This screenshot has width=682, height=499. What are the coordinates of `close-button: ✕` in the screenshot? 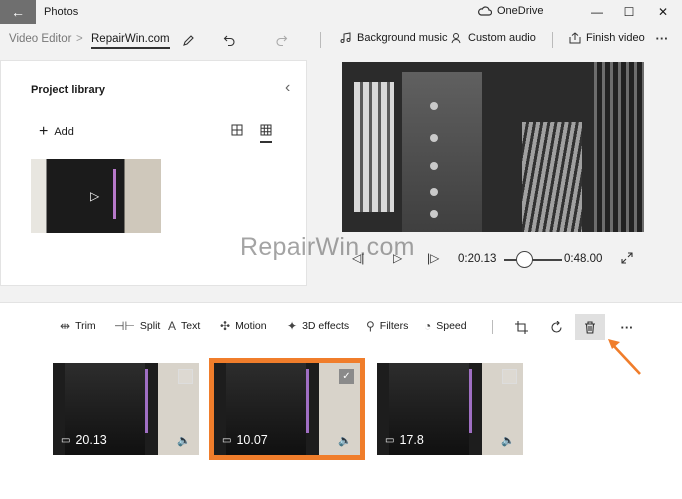 It's located at (663, 12).